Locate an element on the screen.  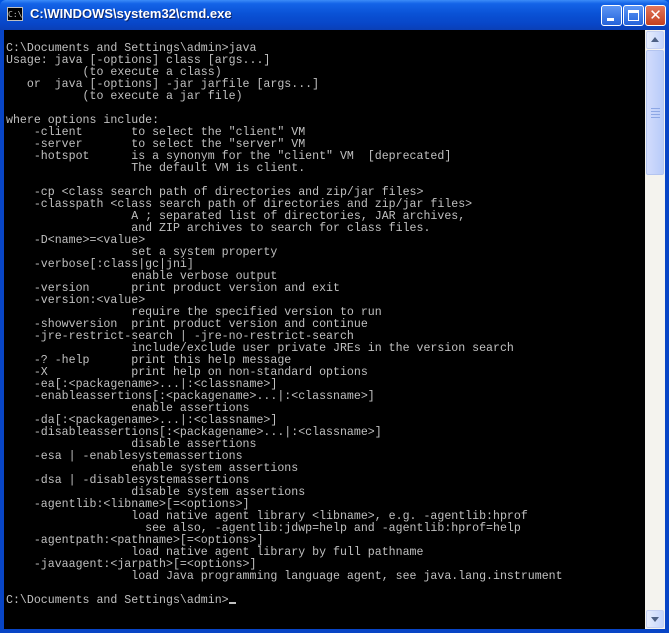
maximize-button is located at coordinates (633, 15).